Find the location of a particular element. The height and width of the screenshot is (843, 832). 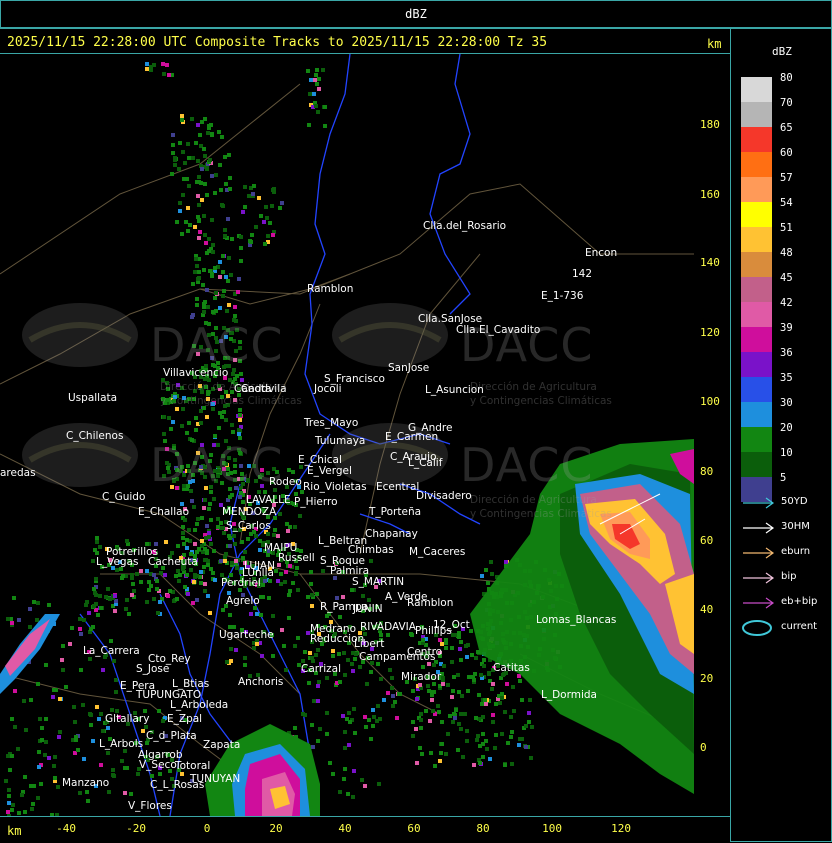

place-label: Zapata is located at coordinates (222, 745).